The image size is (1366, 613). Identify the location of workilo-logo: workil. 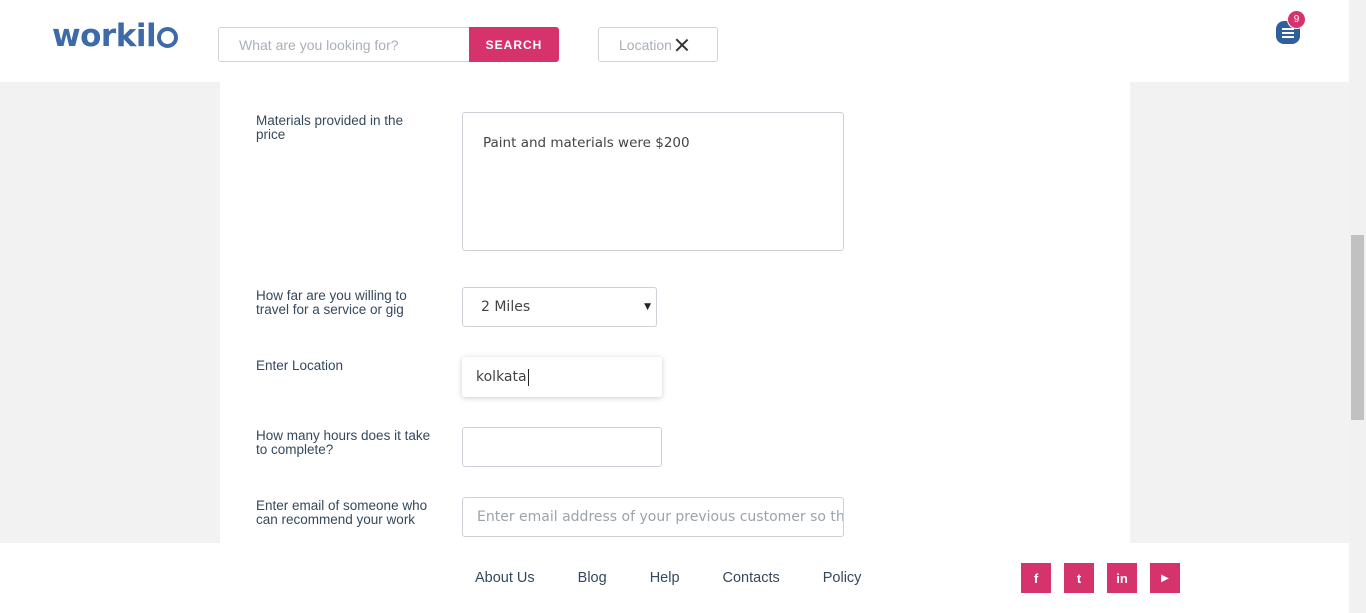
(115, 36).